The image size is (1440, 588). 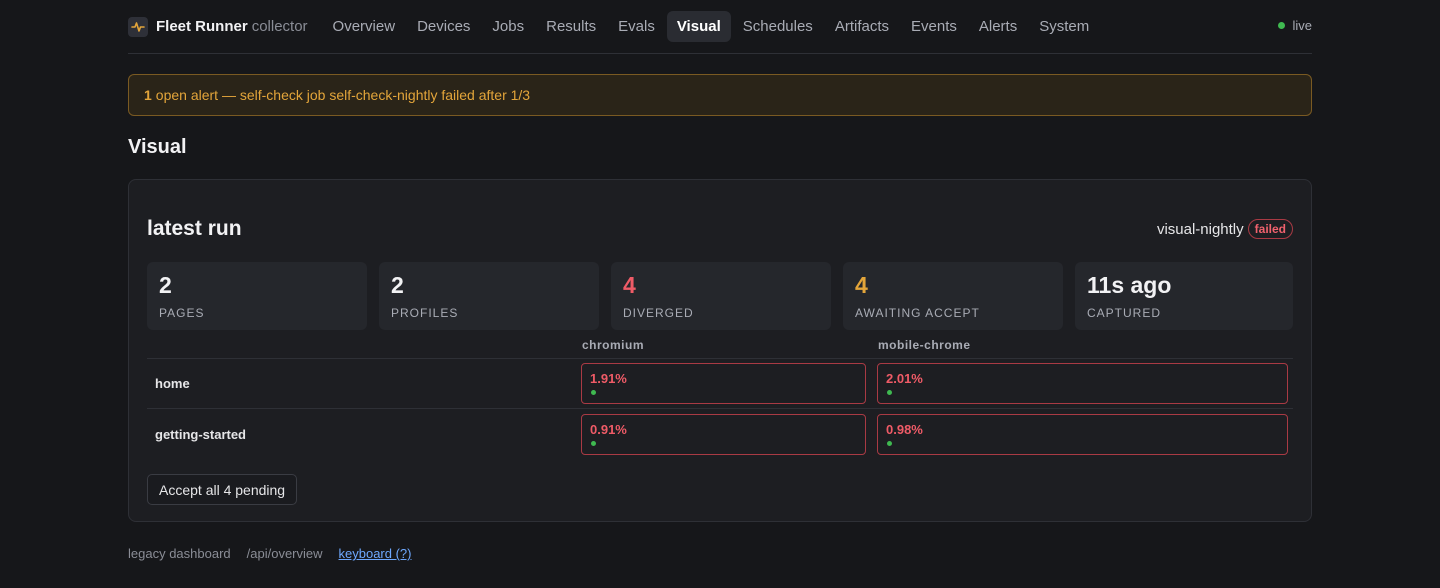 I want to click on table-row: getting-started 0.91% 0.98%, so click(x=720, y=434).